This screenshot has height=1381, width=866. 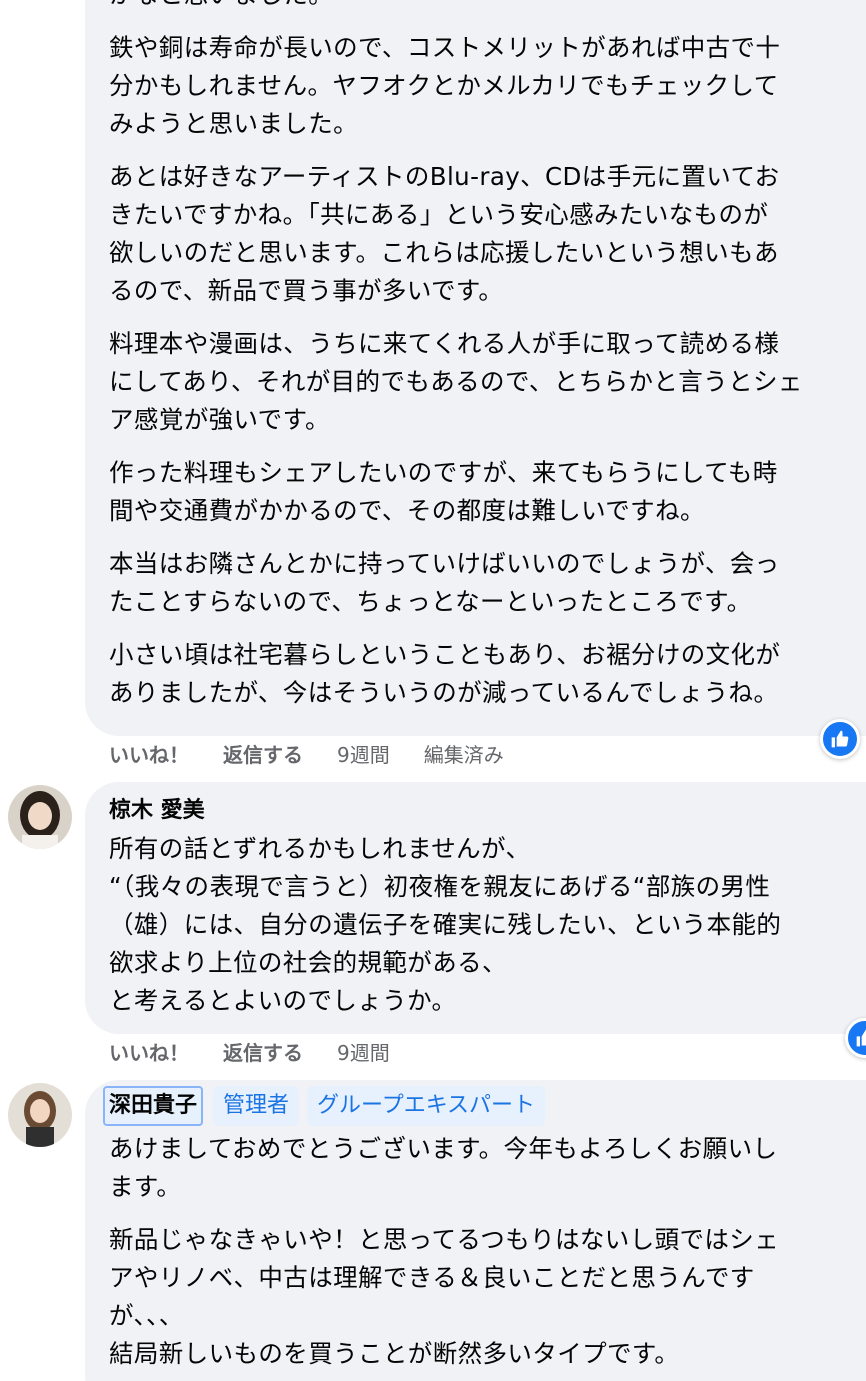 I want to click on comment-1-actions: いいね！ 返信する 9週間 編集済み, so click(x=306, y=755).